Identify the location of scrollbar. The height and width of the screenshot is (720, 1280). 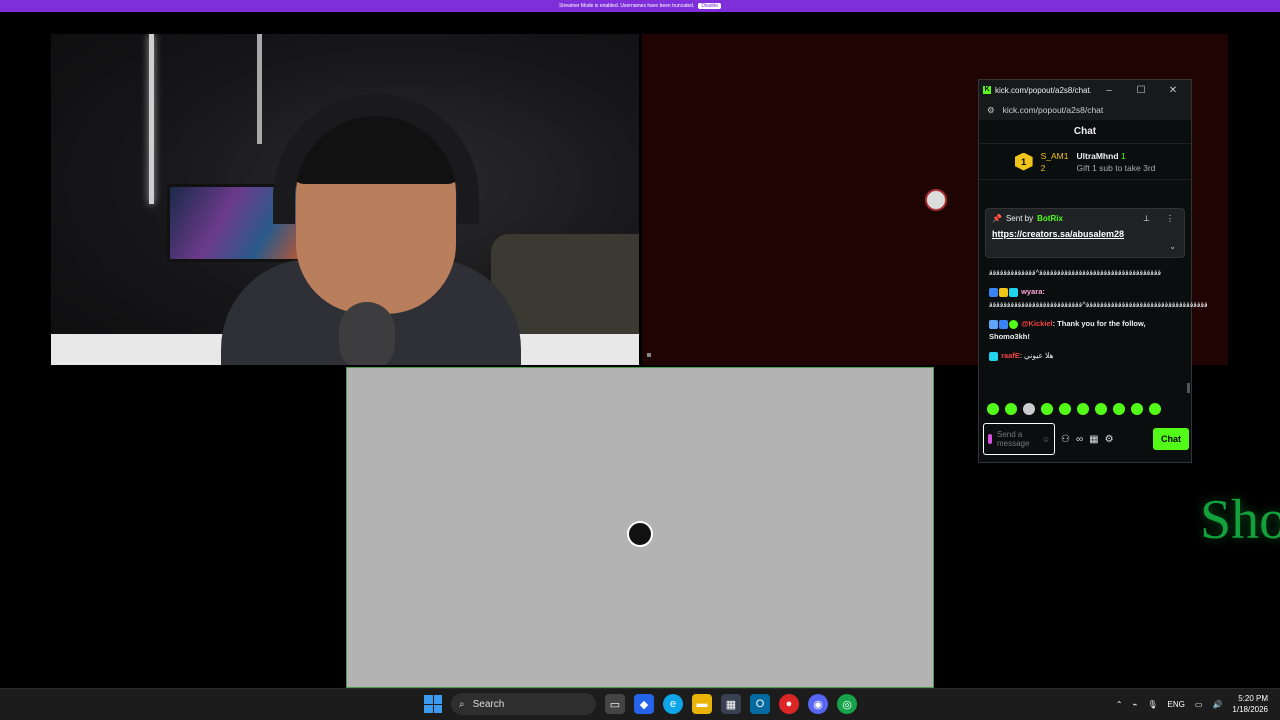
(1188, 388).